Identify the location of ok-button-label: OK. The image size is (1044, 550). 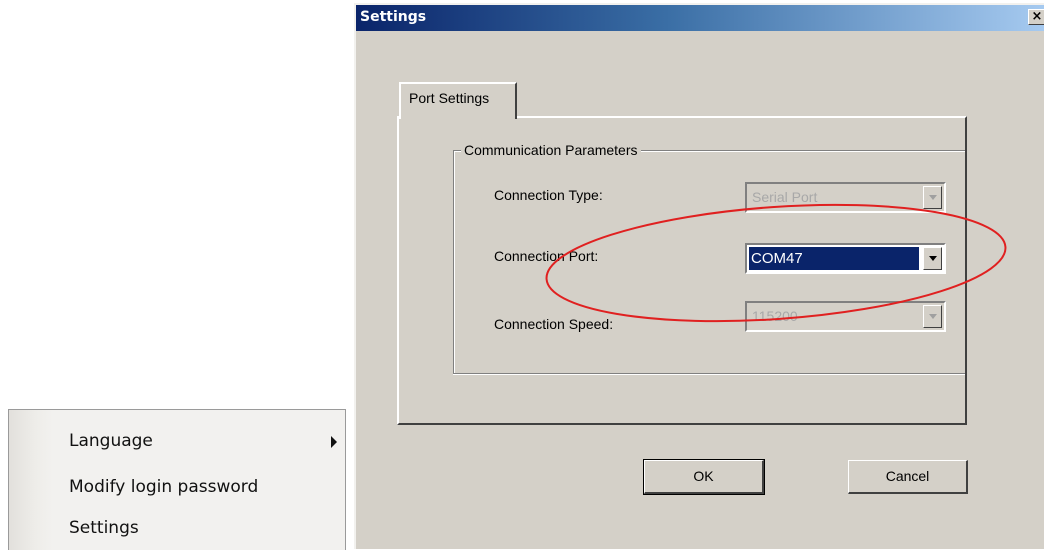
(703, 476).